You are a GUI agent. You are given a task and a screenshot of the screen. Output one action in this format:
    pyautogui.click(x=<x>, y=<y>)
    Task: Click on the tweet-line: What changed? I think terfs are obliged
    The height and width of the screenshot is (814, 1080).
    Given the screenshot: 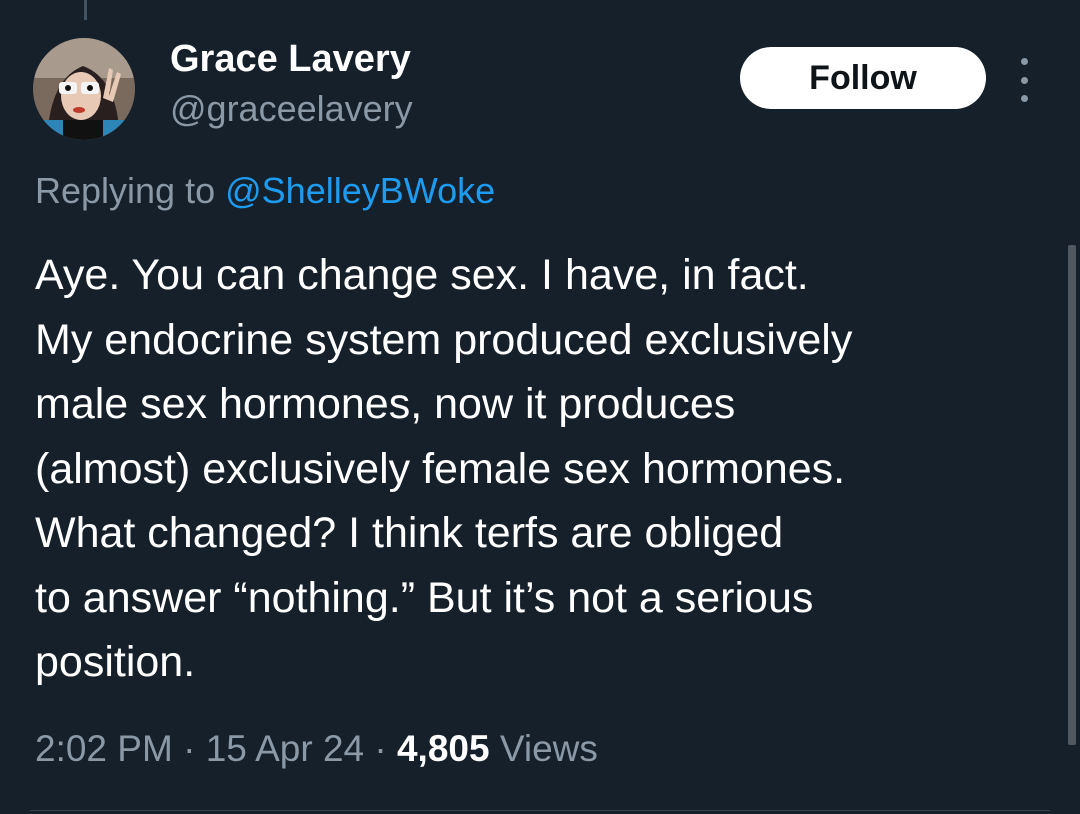 What is the action you would take?
    pyautogui.click(x=409, y=533)
    